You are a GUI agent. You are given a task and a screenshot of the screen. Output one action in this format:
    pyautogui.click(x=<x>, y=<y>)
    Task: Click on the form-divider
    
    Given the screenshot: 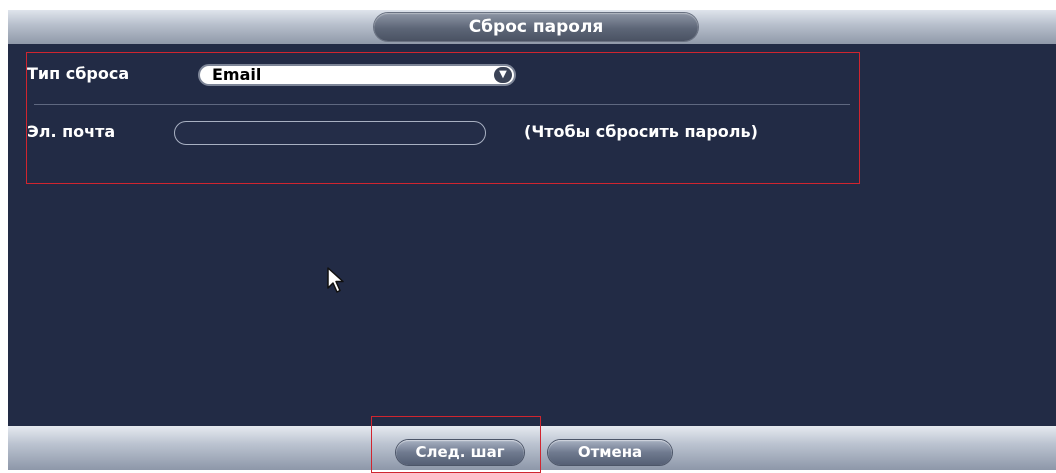 What is the action you would take?
    pyautogui.click(x=442, y=104)
    